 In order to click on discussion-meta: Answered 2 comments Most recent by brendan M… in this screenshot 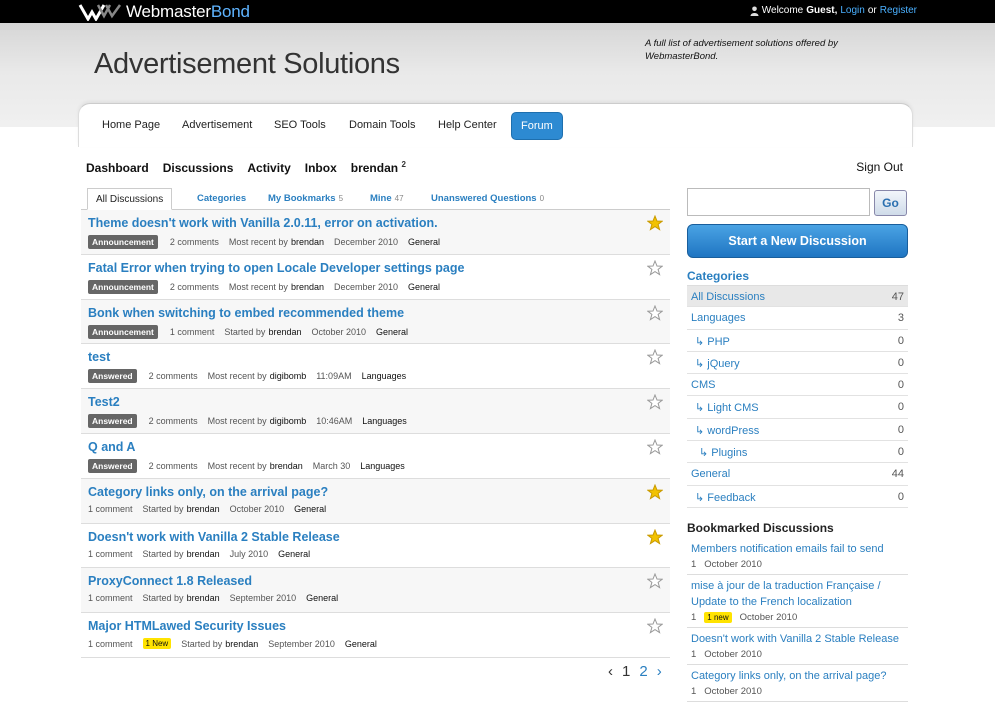, I will do `click(251, 465)`.